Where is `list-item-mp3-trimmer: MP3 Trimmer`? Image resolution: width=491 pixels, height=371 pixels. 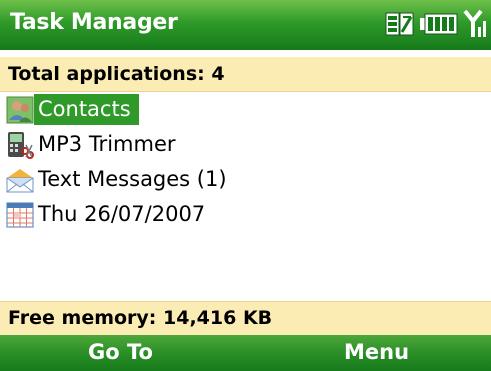
list-item-mp3-trimmer: MP3 Trimmer is located at coordinates (95, 144).